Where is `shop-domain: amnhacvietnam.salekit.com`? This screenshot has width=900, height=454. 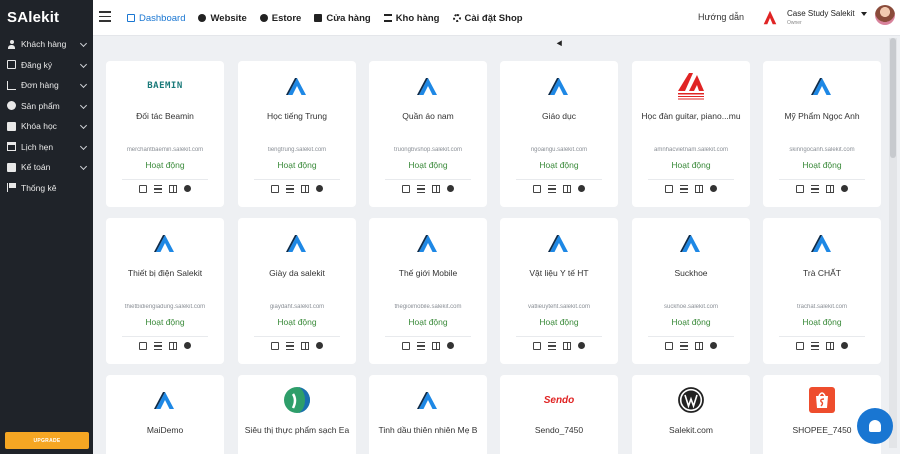 shop-domain: amnhacvietnam.salekit.com is located at coordinates (691, 150).